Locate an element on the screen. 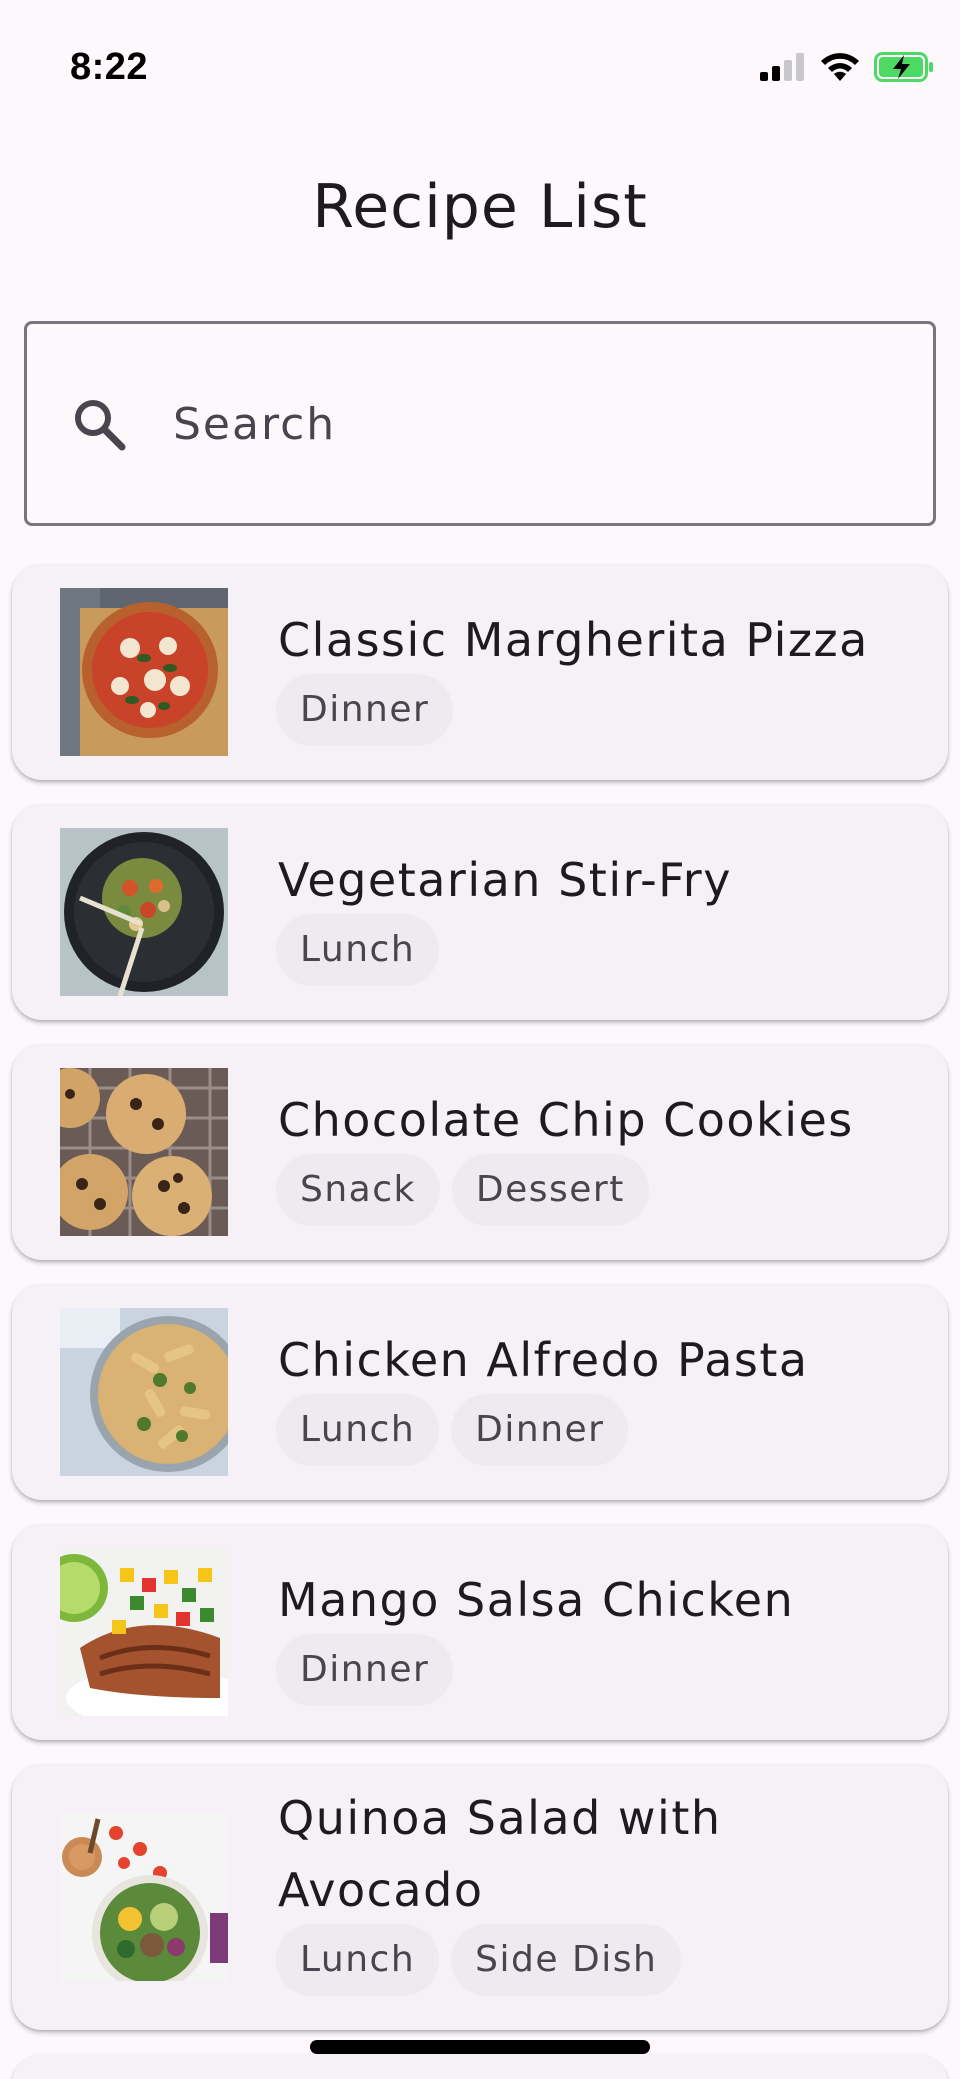 The height and width of the screenshot is (2079, 960). recipe-card: Classic Margherita Pizza Dinner is located at coordinates (480, 672).